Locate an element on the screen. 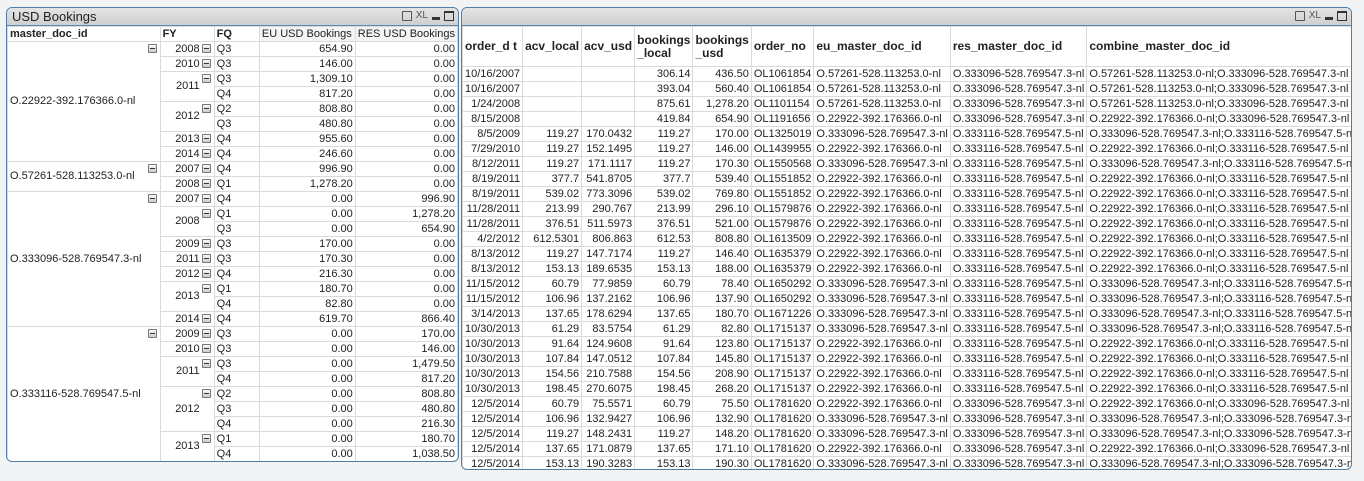 This screenshot has width=1364, height=481. header-bookings-usd: bookings _usd is located at coordinates (722, 46).